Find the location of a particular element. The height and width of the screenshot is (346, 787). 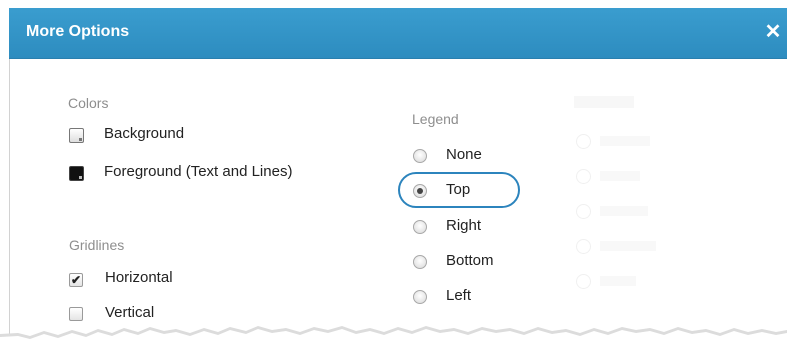

dialog-title-bar: More Options ✕ is located at coordinates (398, 33).